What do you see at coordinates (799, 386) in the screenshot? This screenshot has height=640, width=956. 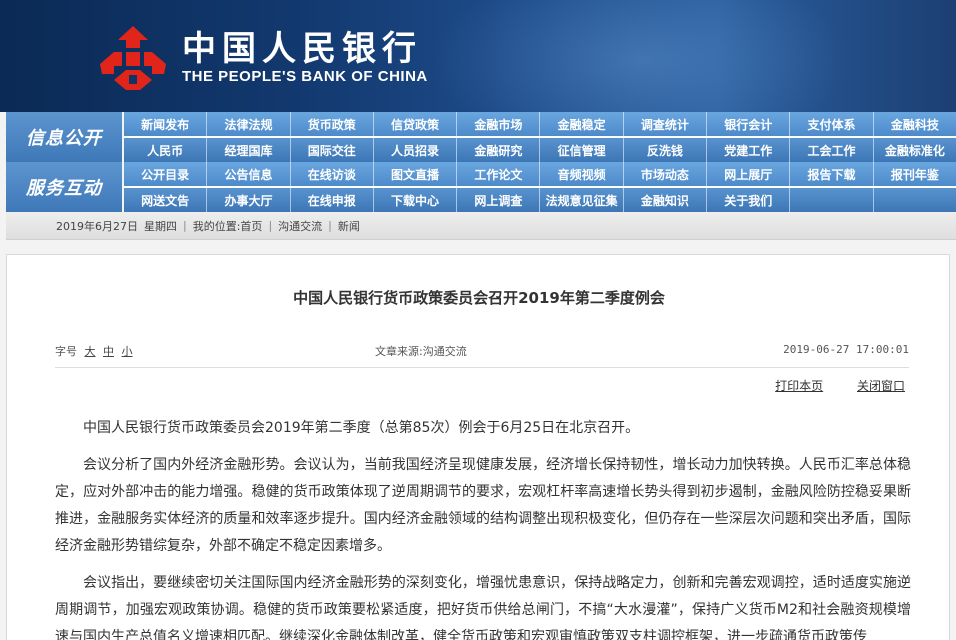 I see `print-page-link: 打印本页` at bounding box center [799, 386].